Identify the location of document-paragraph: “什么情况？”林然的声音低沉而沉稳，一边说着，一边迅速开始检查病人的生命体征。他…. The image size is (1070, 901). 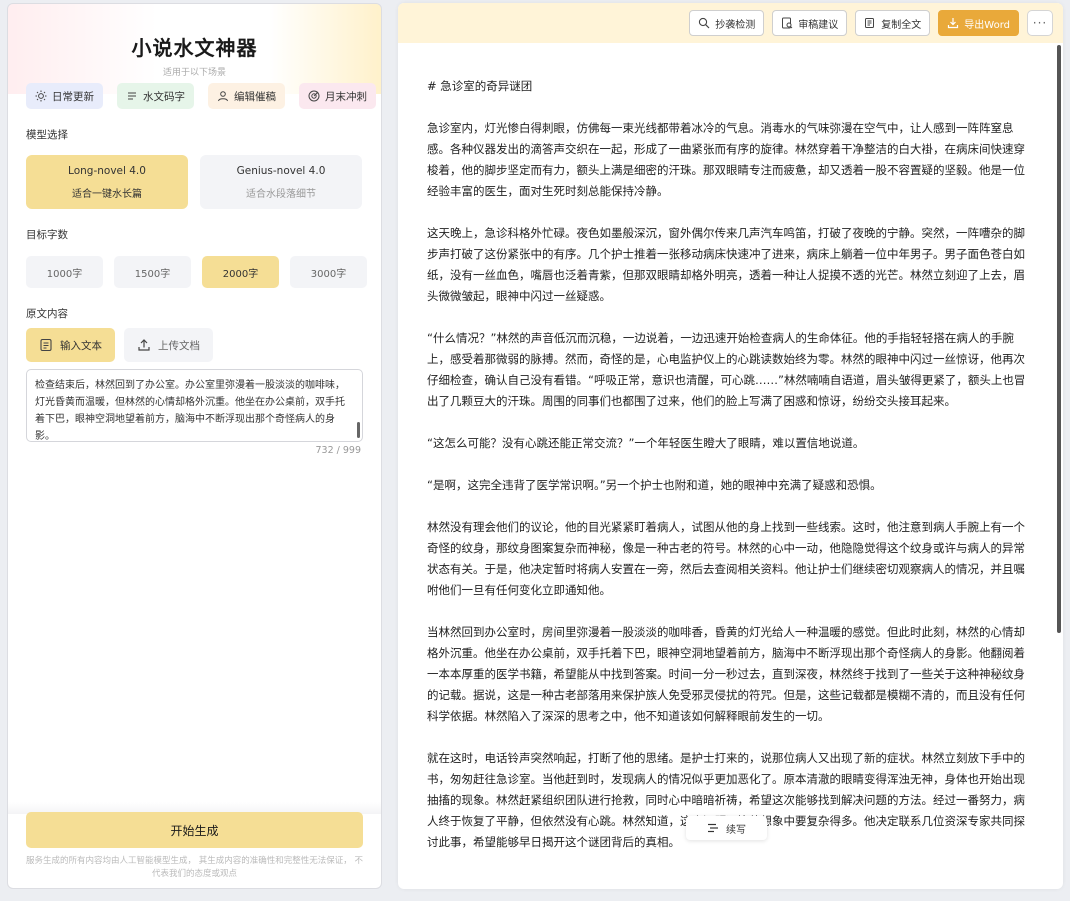
(726, 369).